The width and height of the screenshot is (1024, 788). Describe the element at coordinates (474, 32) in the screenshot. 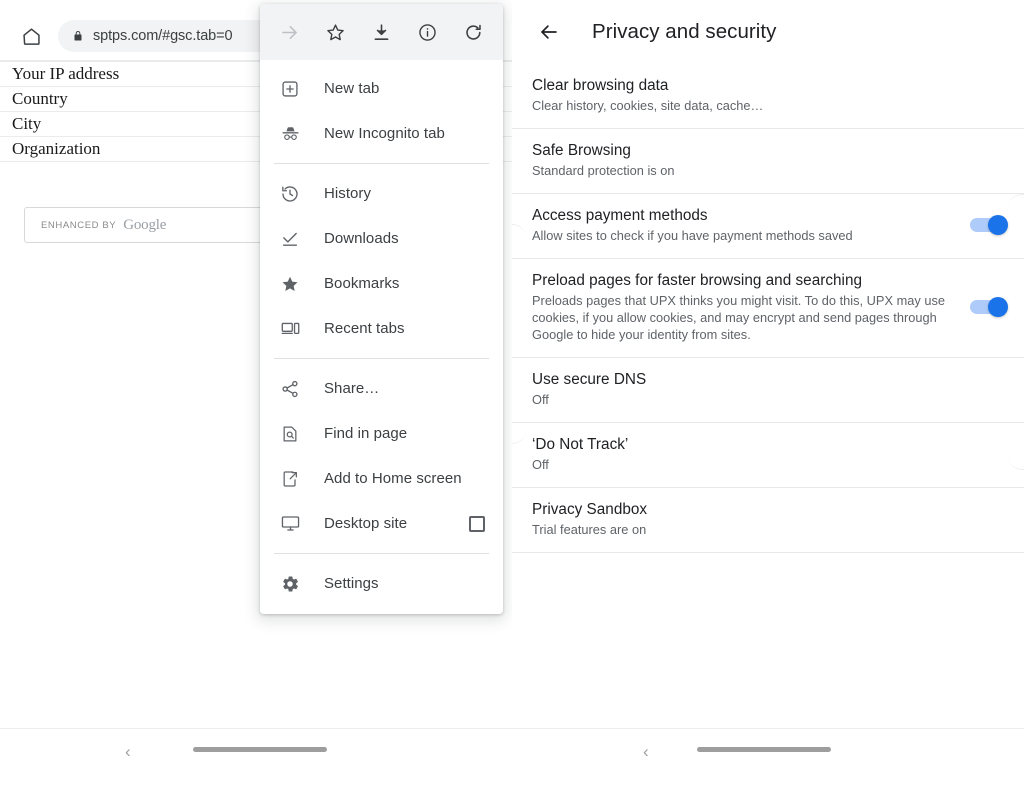

I see `reload-icon` at that location.